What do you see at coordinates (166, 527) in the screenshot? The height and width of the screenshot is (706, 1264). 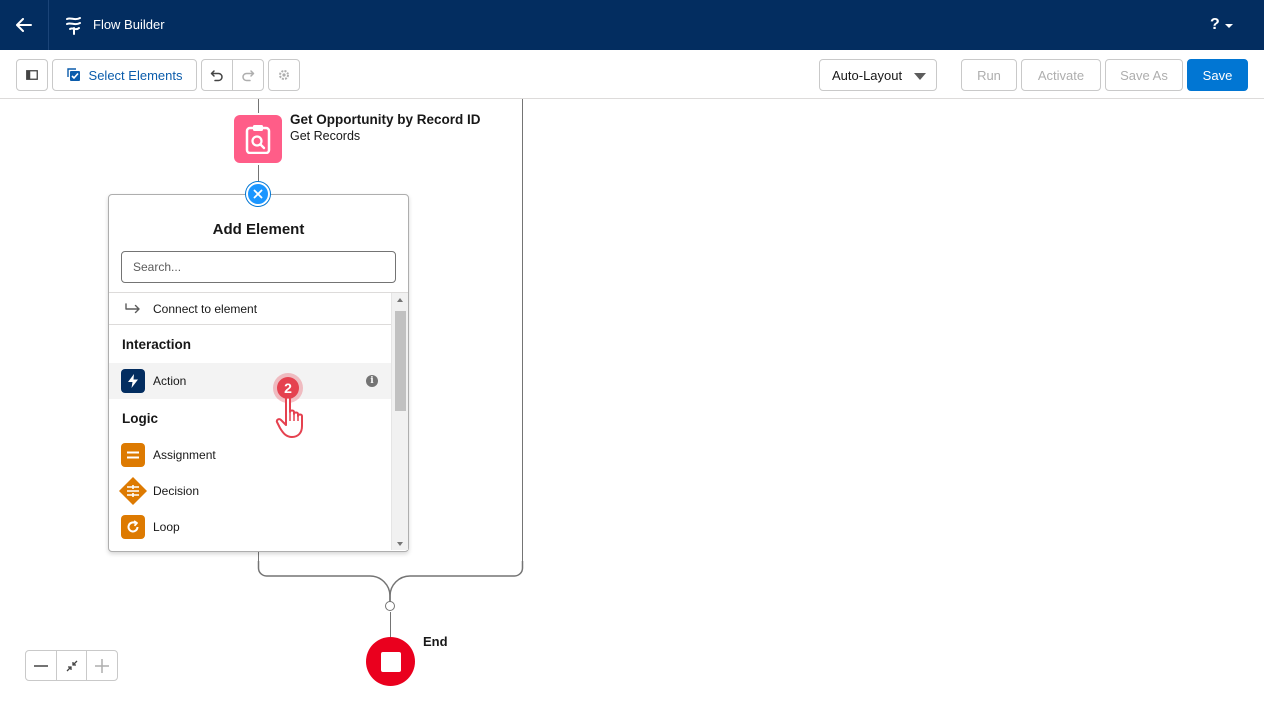 I see `item-label: Loop` at bounding box center [166, 527].